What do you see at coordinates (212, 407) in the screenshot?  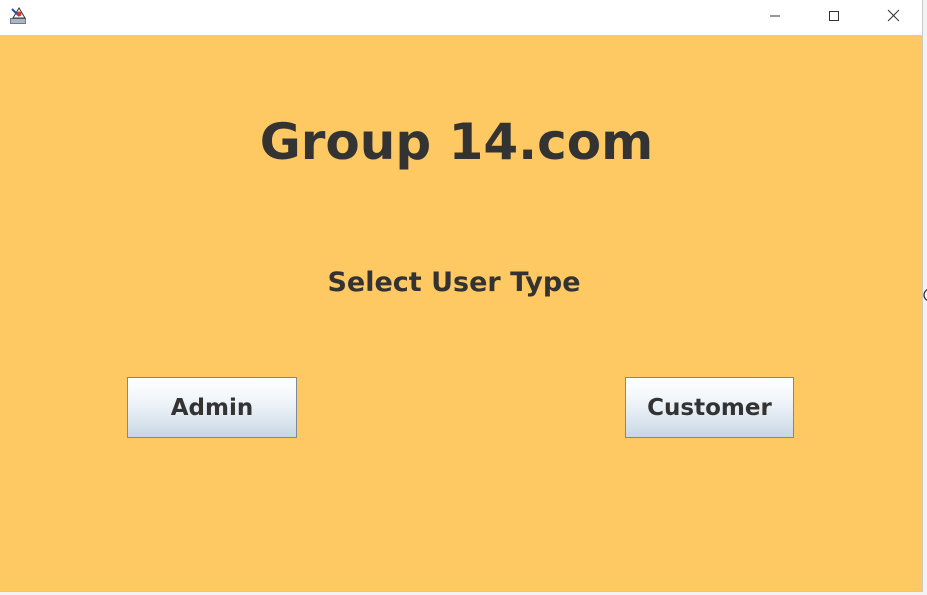 I see `admin-button: Admin` at bounding box center [212, 407].